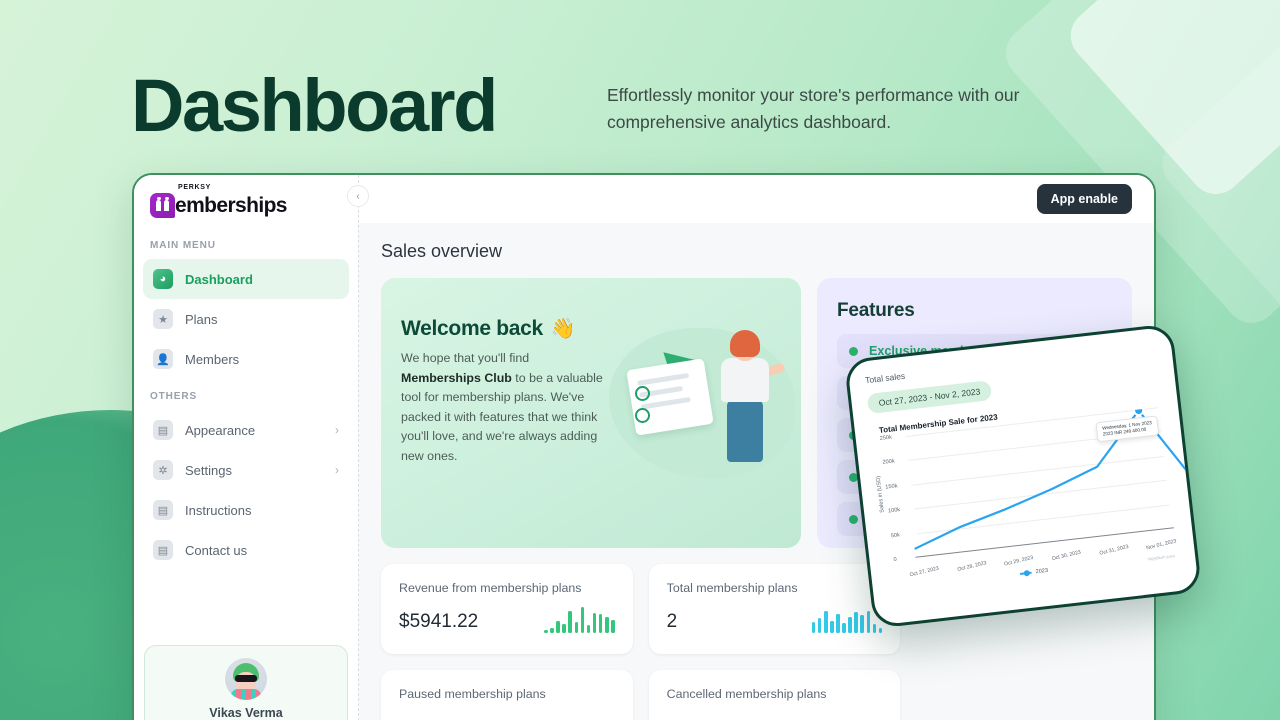 This screenshot has height=720, width=1280. Describe the element at coordinates (853, 351) in the screenshot. I see `bullet-dot-icon` at that location.